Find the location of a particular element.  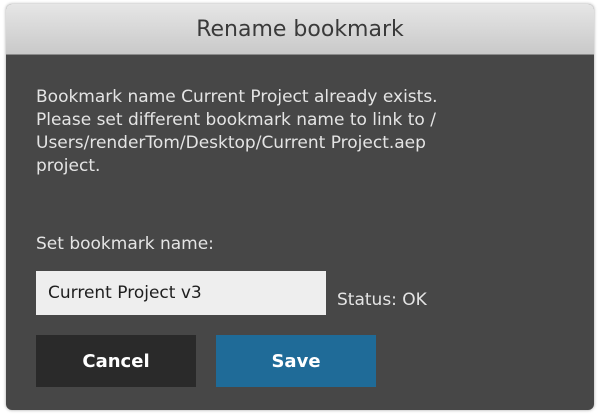

status-text: Status: OK is located at coordinates (382, 300).